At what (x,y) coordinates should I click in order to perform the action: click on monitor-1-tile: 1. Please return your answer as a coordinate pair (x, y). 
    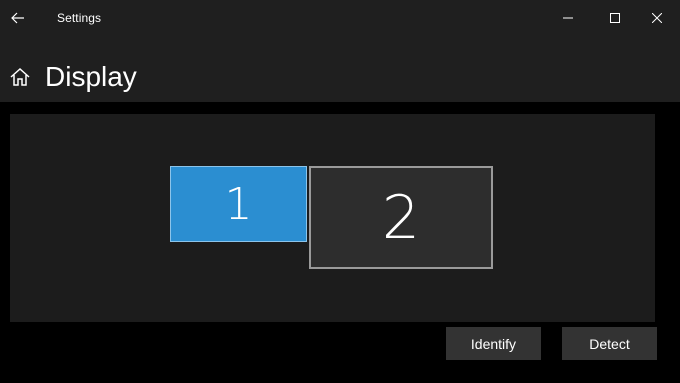
    Looking at the image, I should click on (238, 204).